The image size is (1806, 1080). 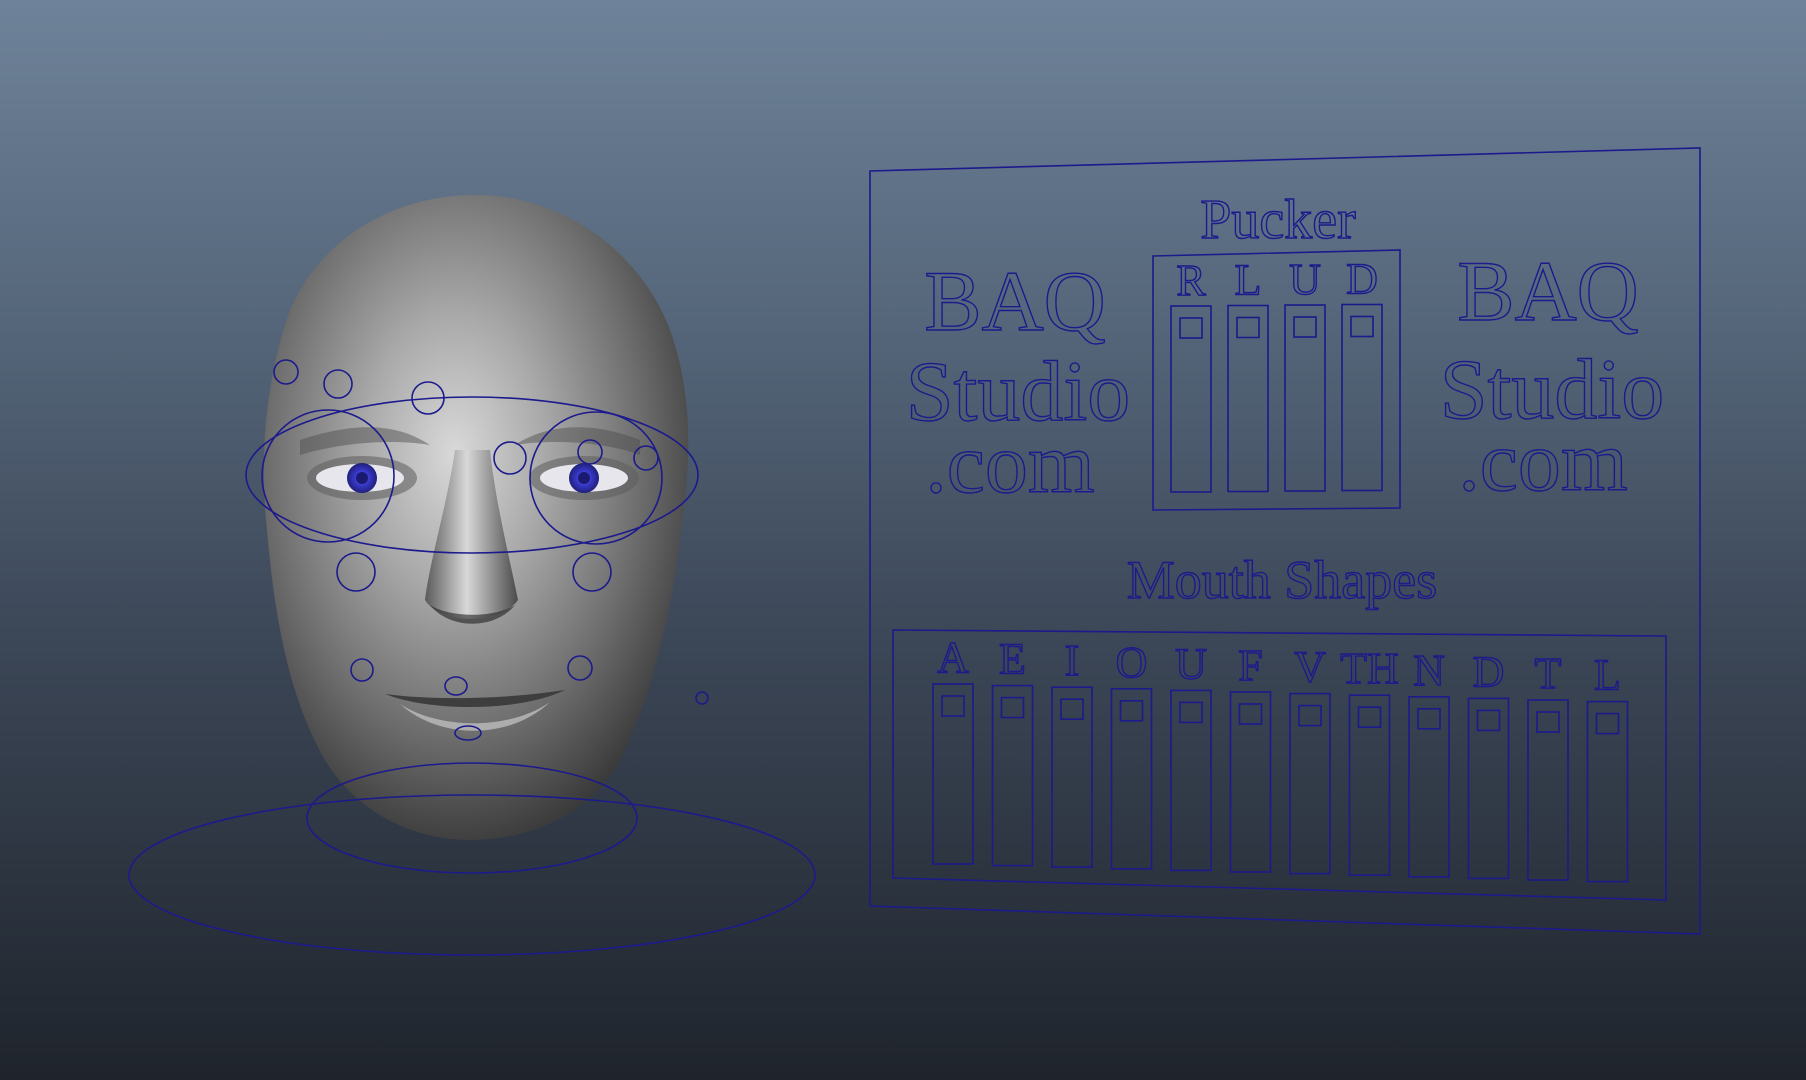 What do you see at coordinates (1548, 722) in the screenshot?
I see `mouth-knob-t` at bounding box center [1548, 722].